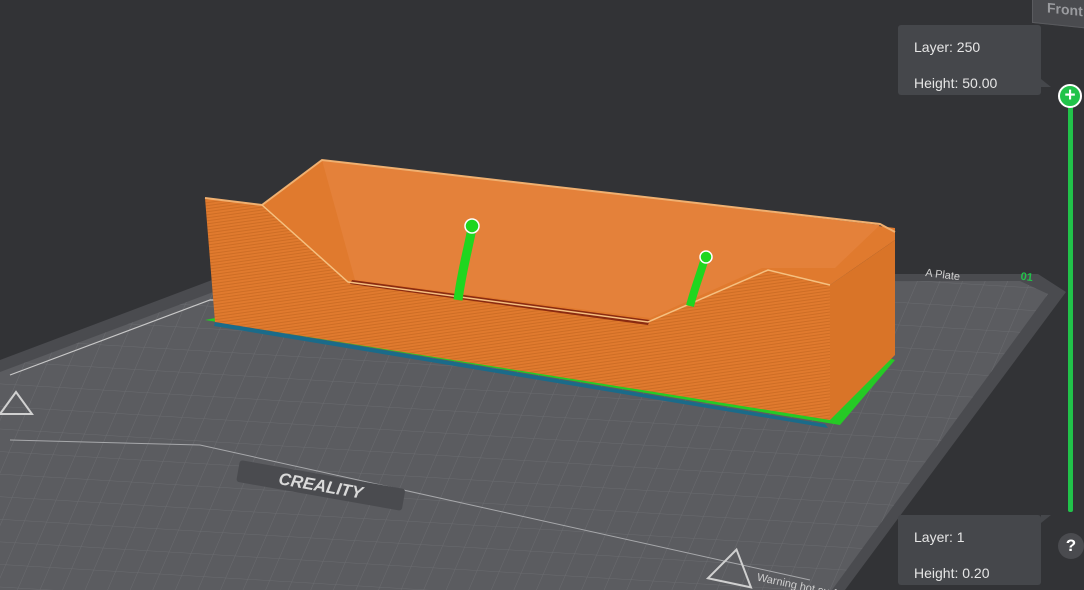 Image resolution: width=1084 pixels, height=590 pixels. What do you see at coordinates (974, 550) in the screenshot?
I see `bottom-layer-info: Layer: 1 Height: 0.20` at bounding box center [974, 550].